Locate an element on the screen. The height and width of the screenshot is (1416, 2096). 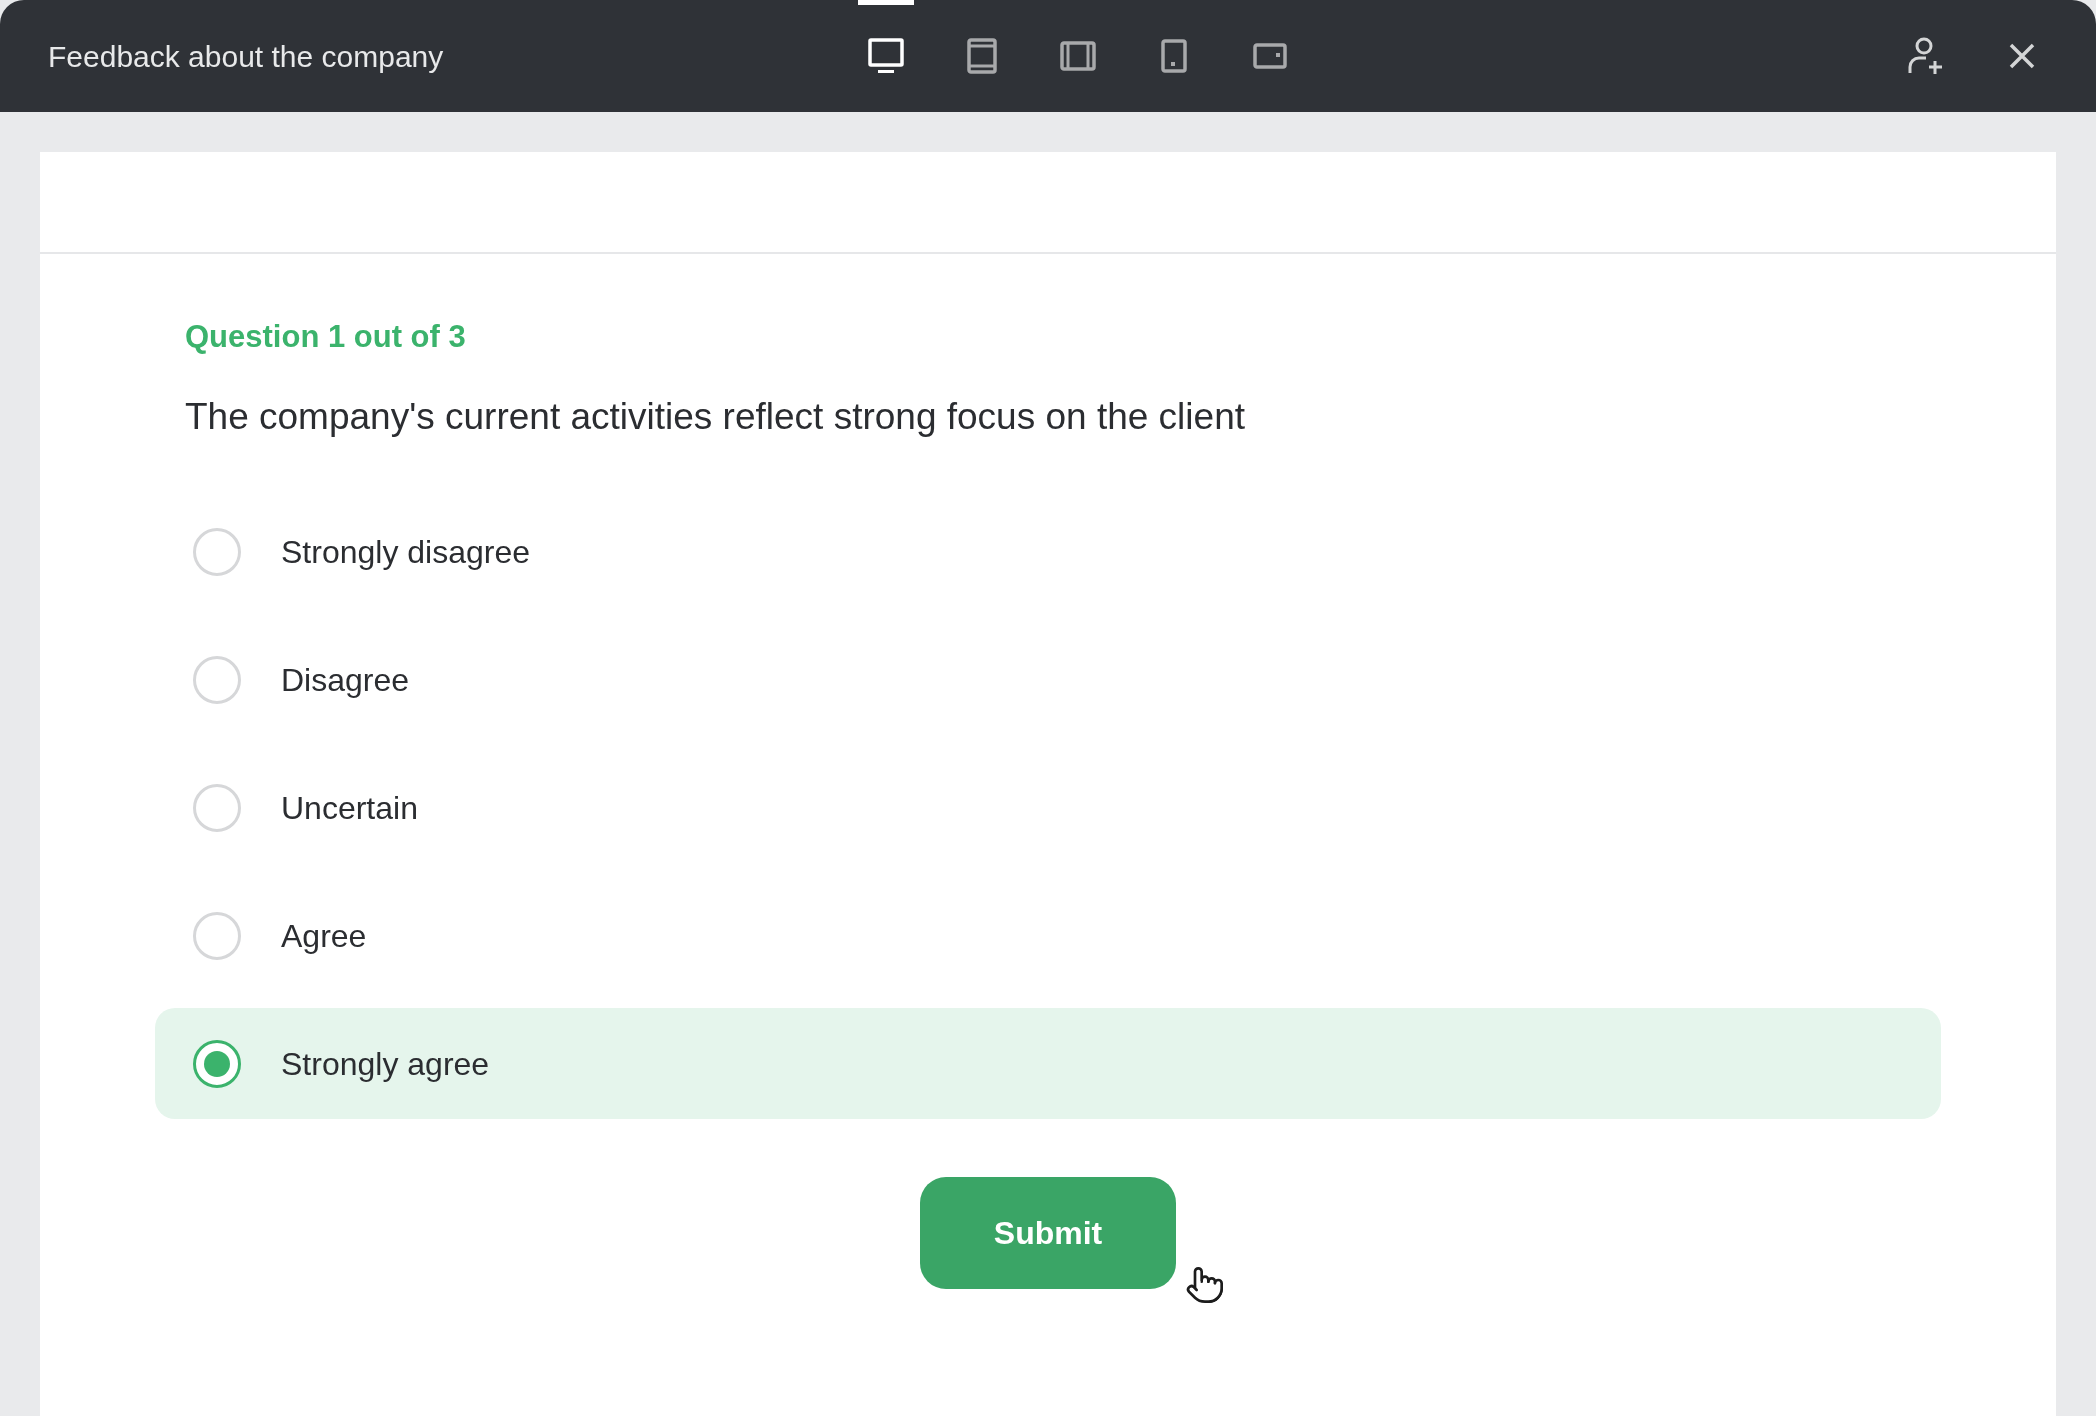
tablet-icon is located at coordinates (982, 56).